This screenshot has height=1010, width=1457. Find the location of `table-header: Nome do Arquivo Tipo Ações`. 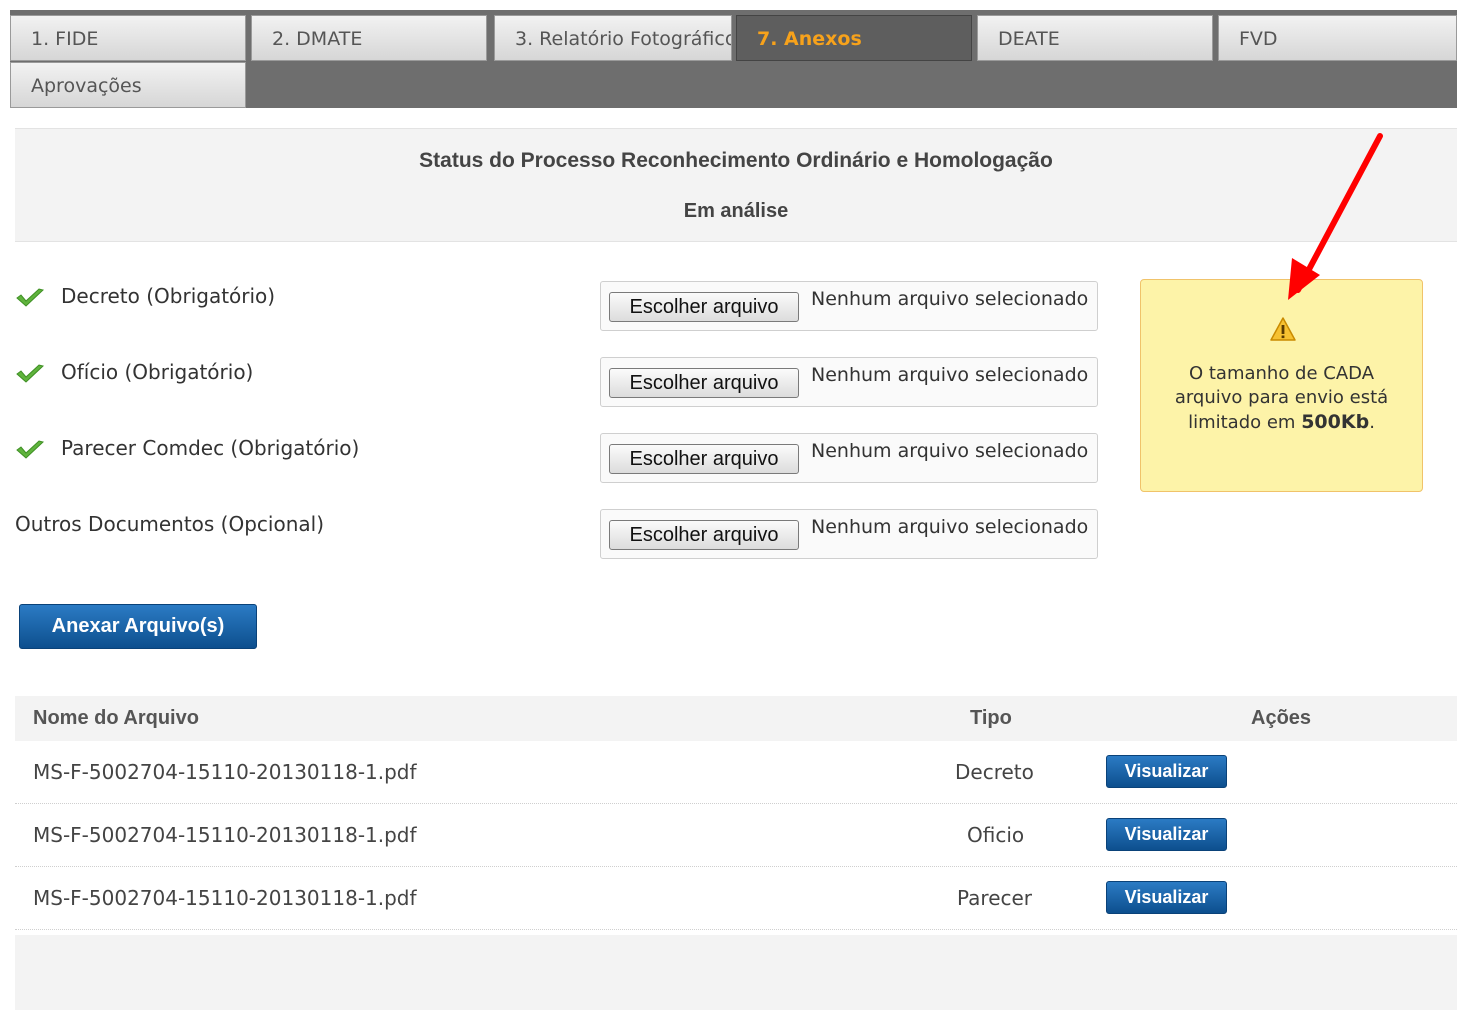

table-header: Nome do Arquivo Tipo Ações is located at coordinates (736, 718).